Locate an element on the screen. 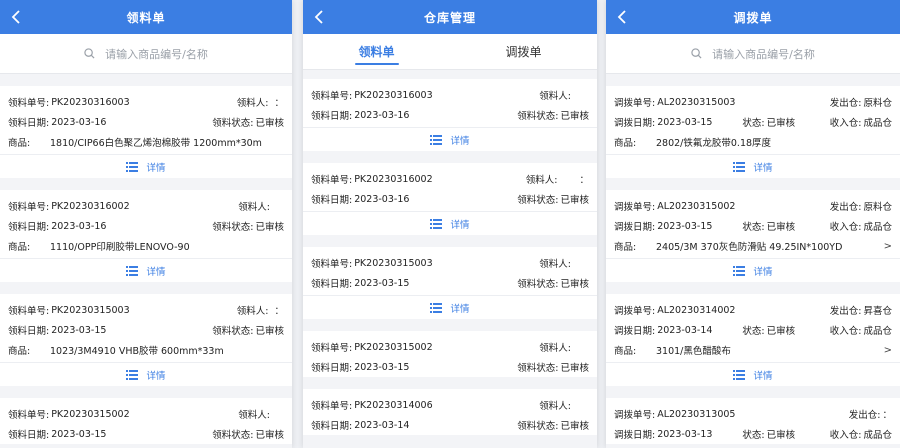 The width and height of the screenshot is (900, 448). picker-value: ： is located at coordinates (279, 103).